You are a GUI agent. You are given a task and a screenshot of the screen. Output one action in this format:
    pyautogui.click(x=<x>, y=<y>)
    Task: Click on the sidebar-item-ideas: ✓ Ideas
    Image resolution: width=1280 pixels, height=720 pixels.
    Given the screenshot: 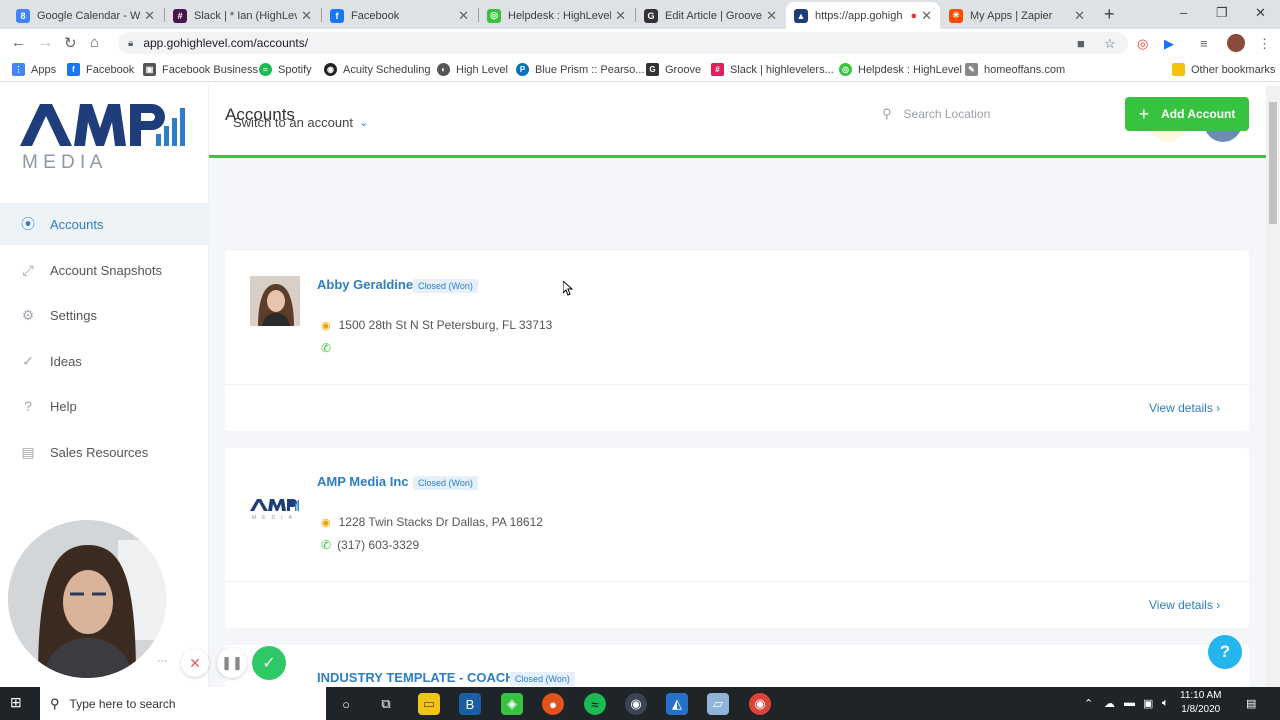 What is the action you would take?
    pyautogui.click(x=104, y=361)
    